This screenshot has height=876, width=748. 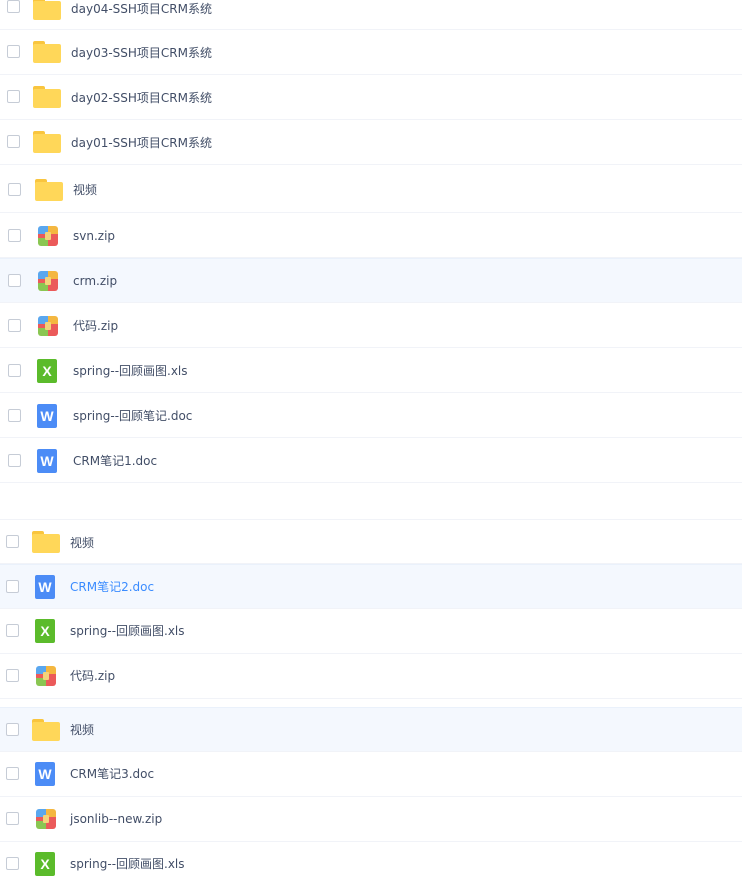 What do you see at coordinates (132, 416) in the screenshot?
I see `file-name: spring--回顾笔记.doc` at bounding box center [132, 416].